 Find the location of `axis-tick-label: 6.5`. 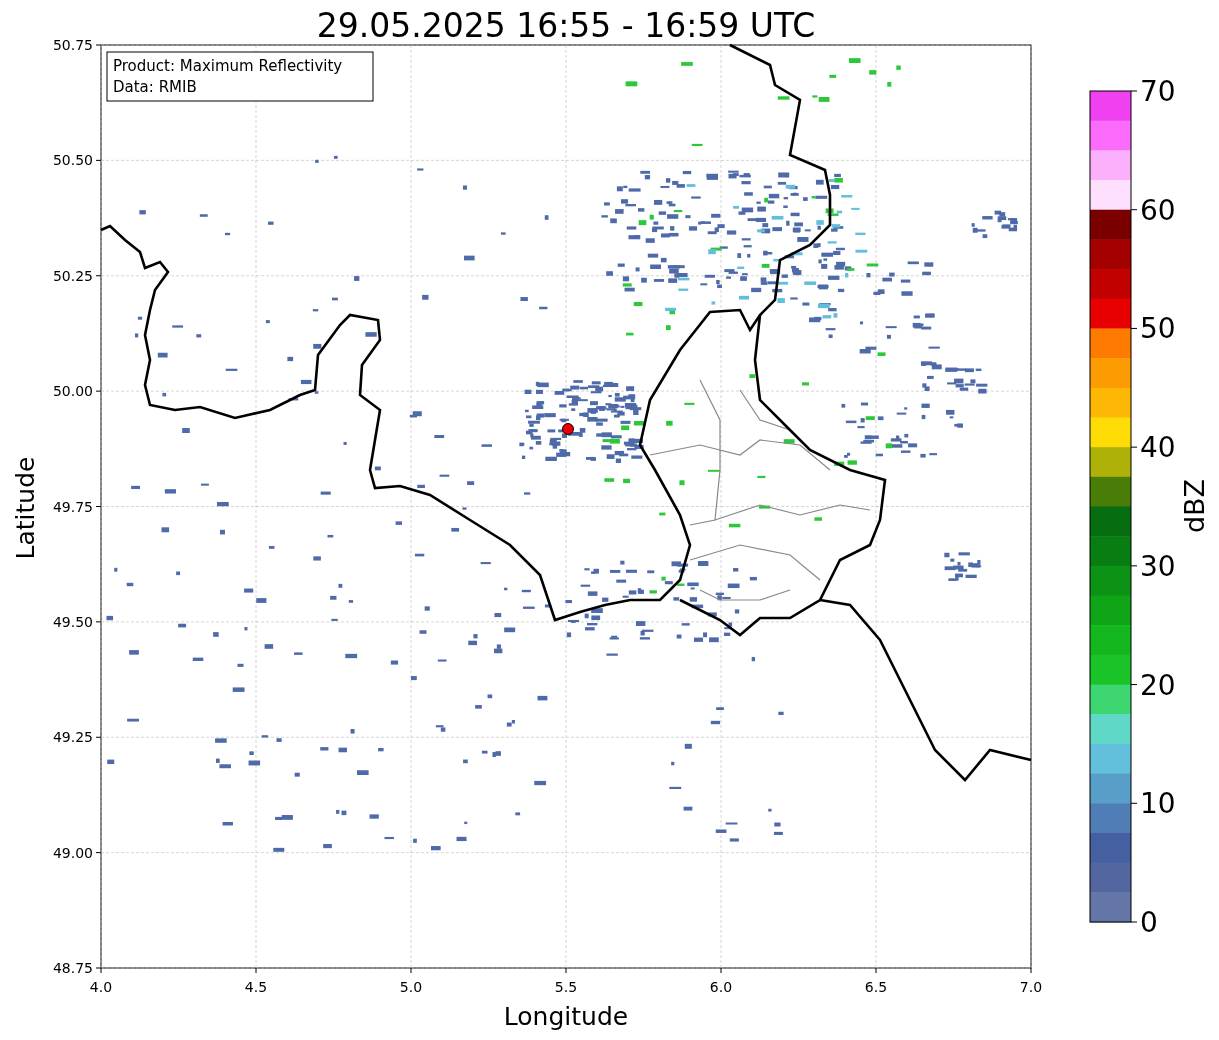

axis-tick-label: 6.5 is located at coordinates (876, 987).